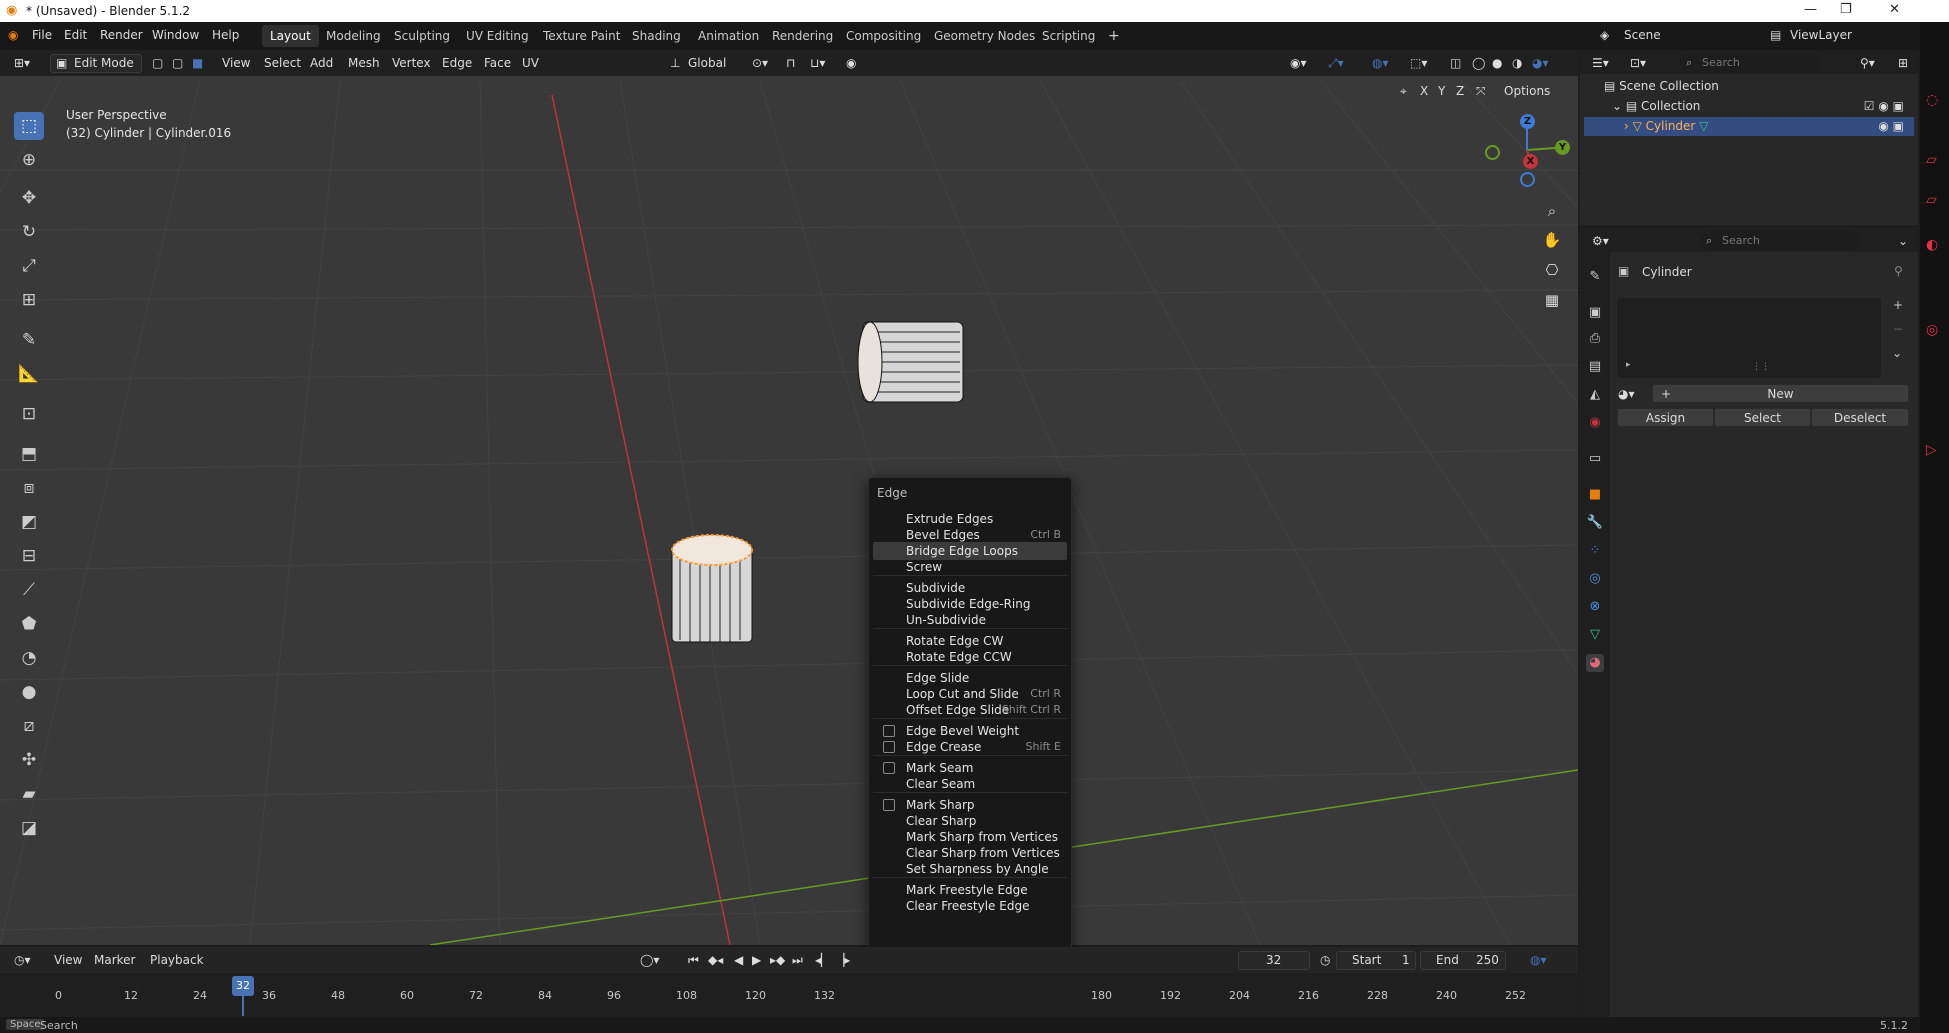 The width and height of the screenshot is (1949, 1033). Describe the element at coordinates (1595, 395) in the screenshot. I see `scene-tab-icon: ◭` at that location.